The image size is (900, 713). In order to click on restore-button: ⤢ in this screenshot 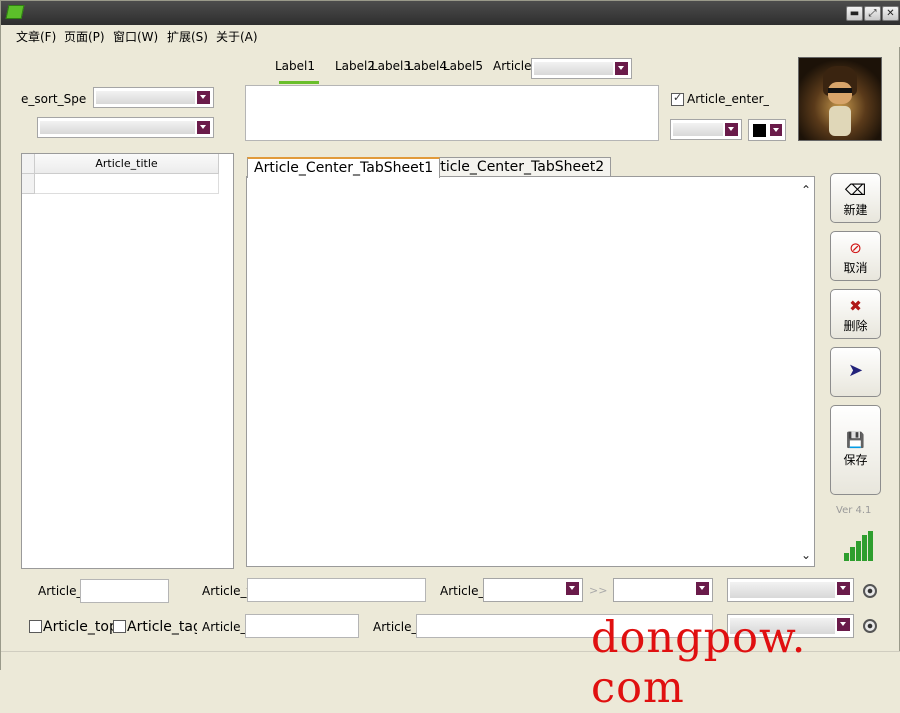, I will do `click(872, 13)`.